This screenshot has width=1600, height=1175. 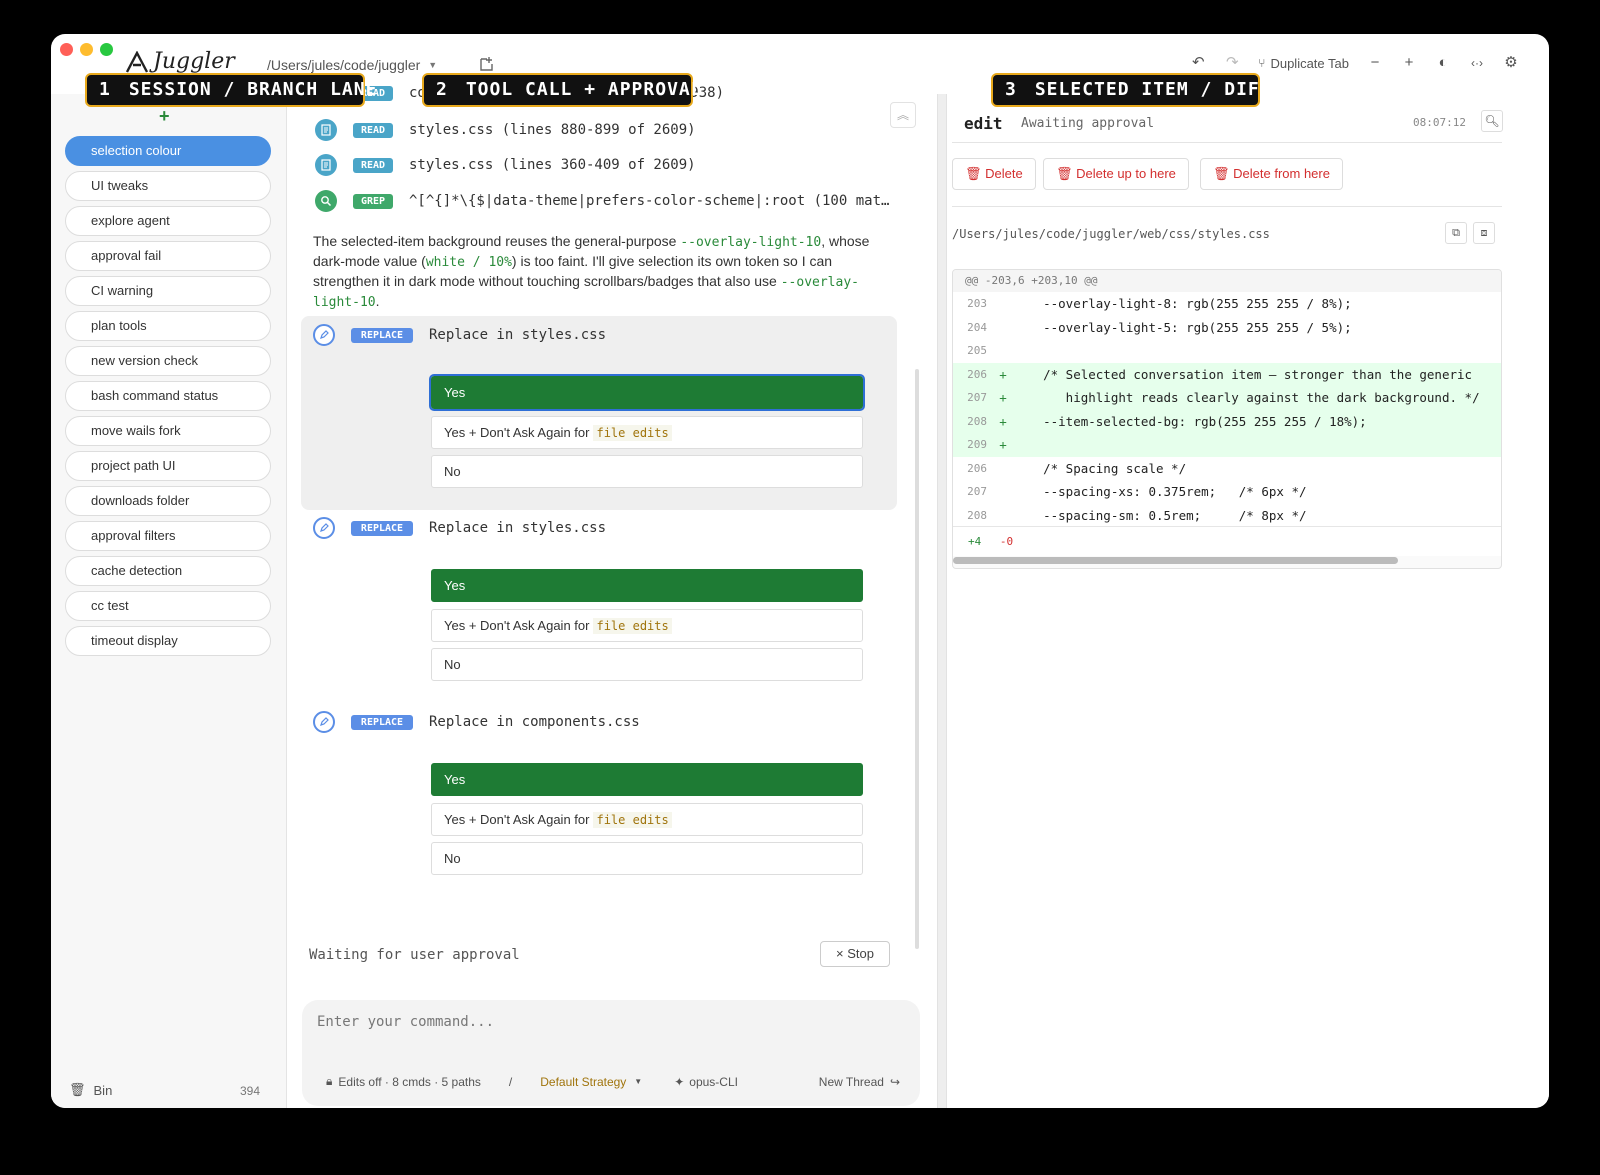 What do you see at coordinates (1511, 63) in the screenshot?
I see `gear-icon: ⚙` at bounding box center [1511, 63].